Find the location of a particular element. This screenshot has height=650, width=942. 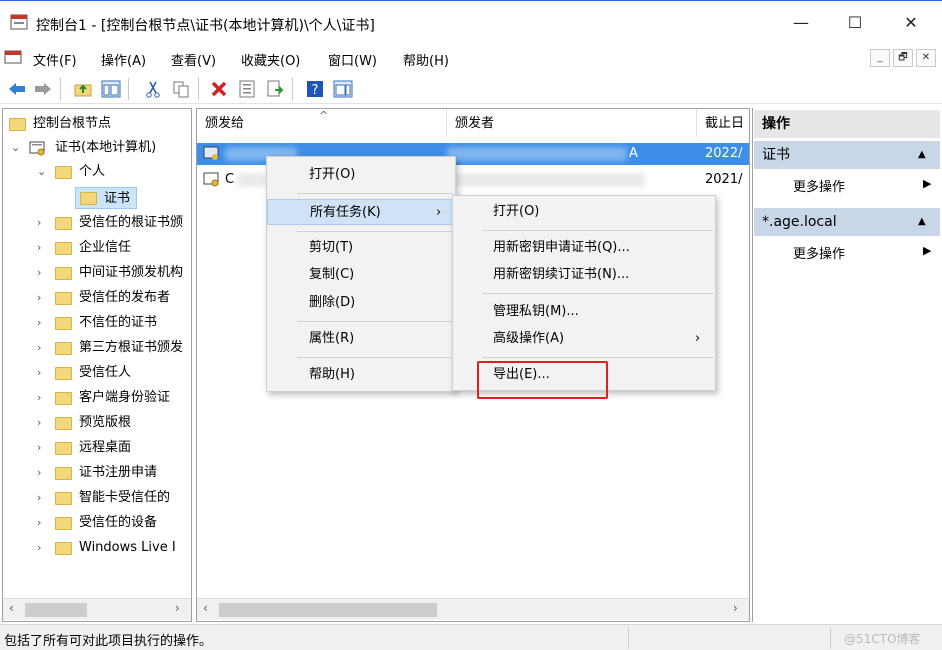

folder-open-icon is located at coordinates (88, 198).